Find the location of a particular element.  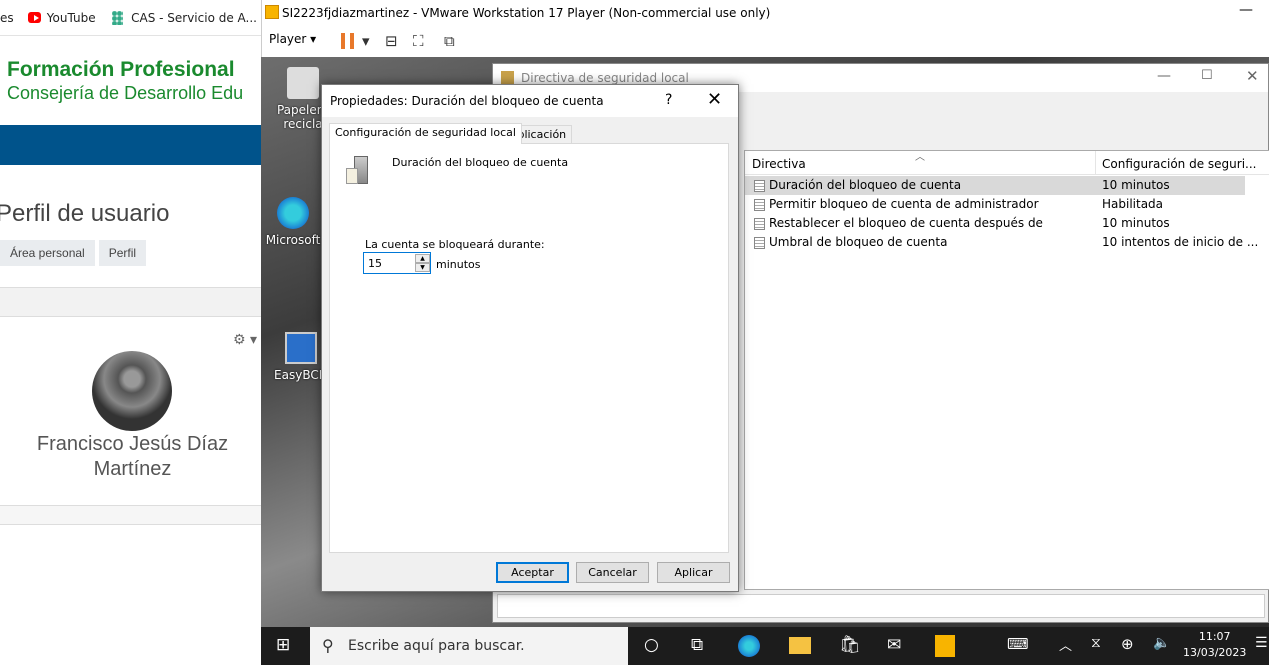

duration-stepper: 15 ▲ ▼ is located at coordinates (397, 263).